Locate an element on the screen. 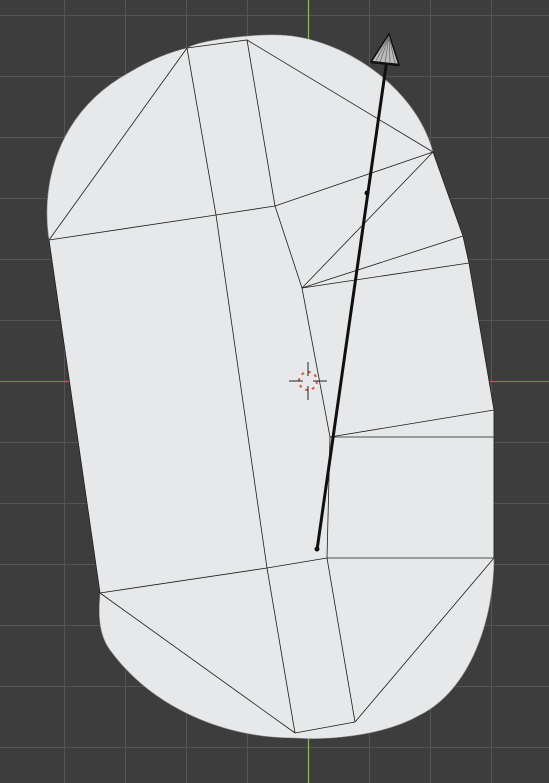 The height and width of the screenshot is (783, 549). arrow-mid-handle is located at coordinates (367, 193).